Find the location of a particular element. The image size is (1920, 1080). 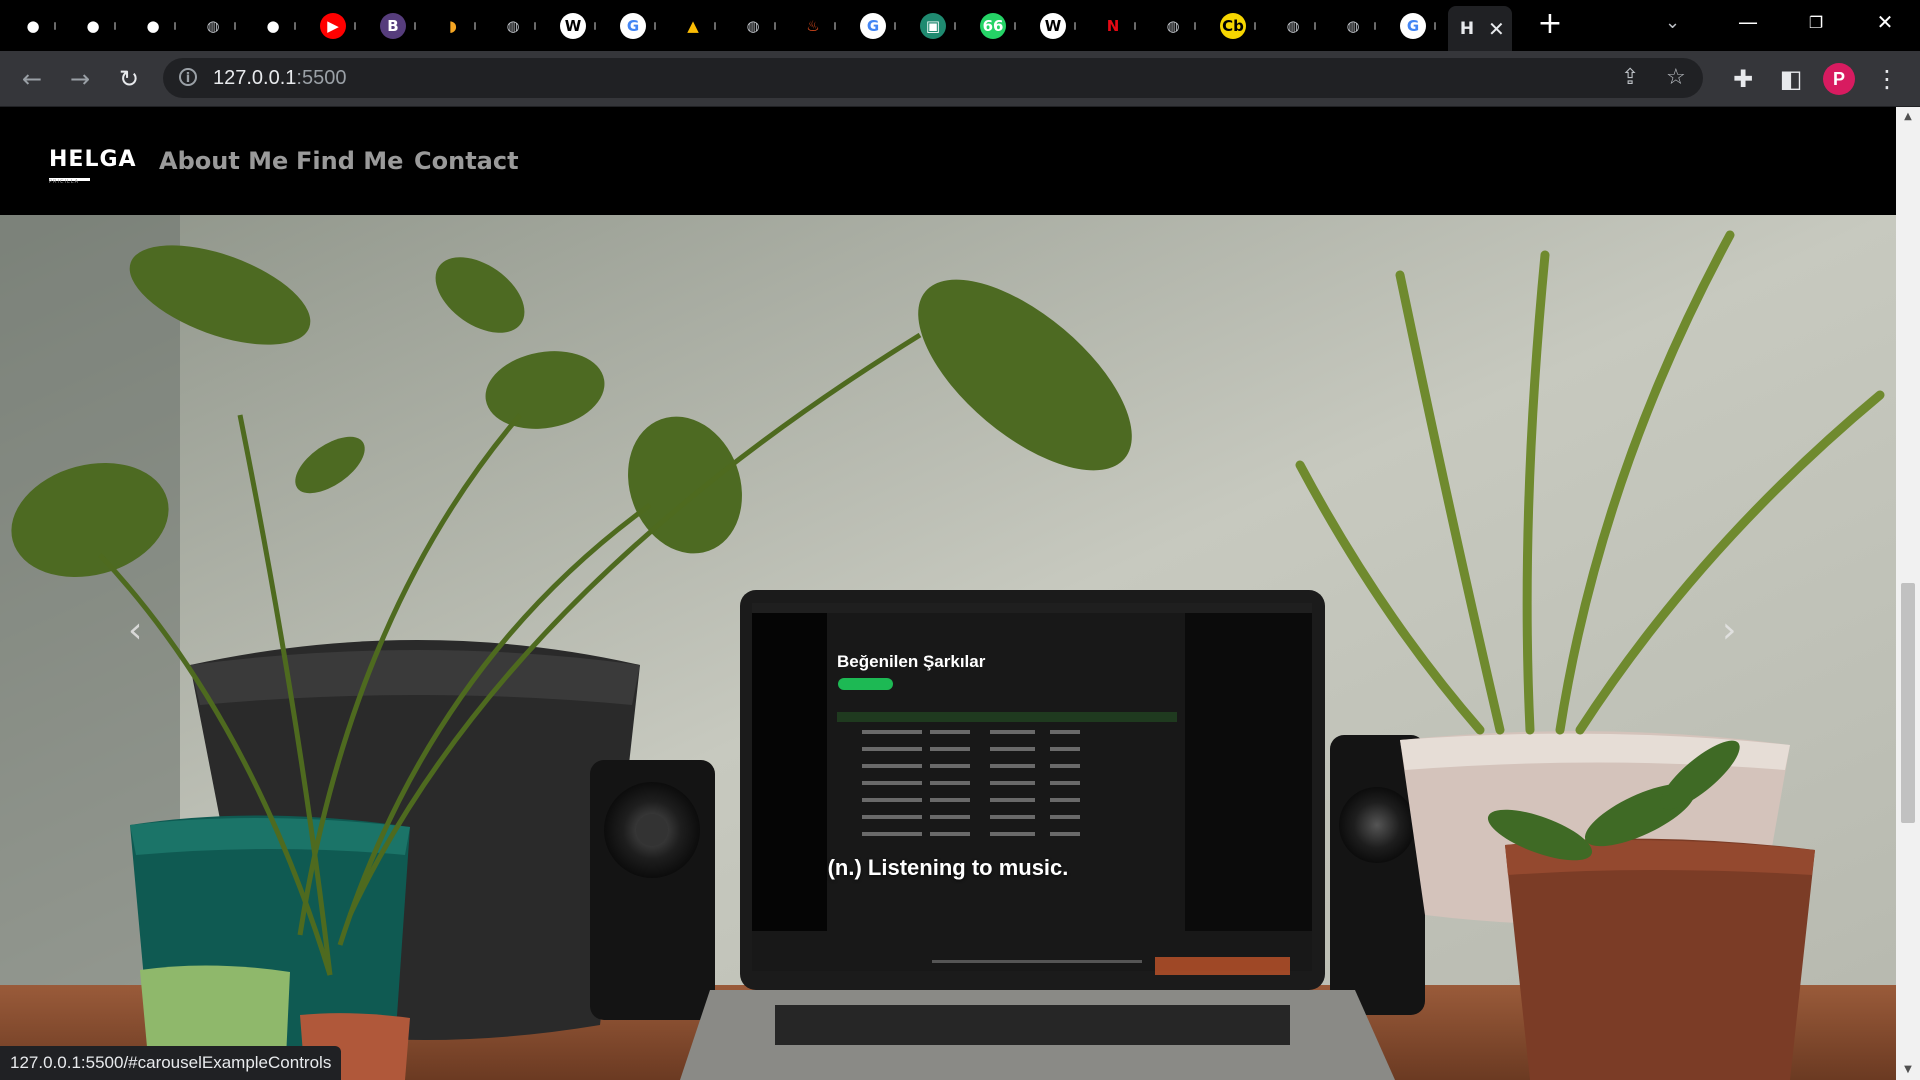

address-url: 127.0.0.1:5500 is located at coordinates (279, 78).